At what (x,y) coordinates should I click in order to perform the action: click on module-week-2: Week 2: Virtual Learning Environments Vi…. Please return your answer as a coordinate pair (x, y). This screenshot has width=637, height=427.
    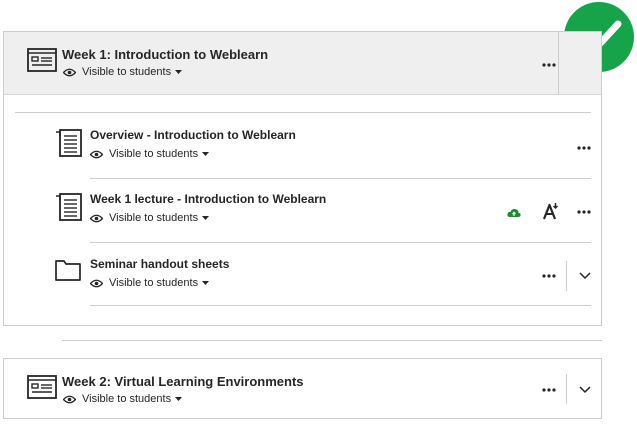
    Looking at the image, I should click on (302, 388).